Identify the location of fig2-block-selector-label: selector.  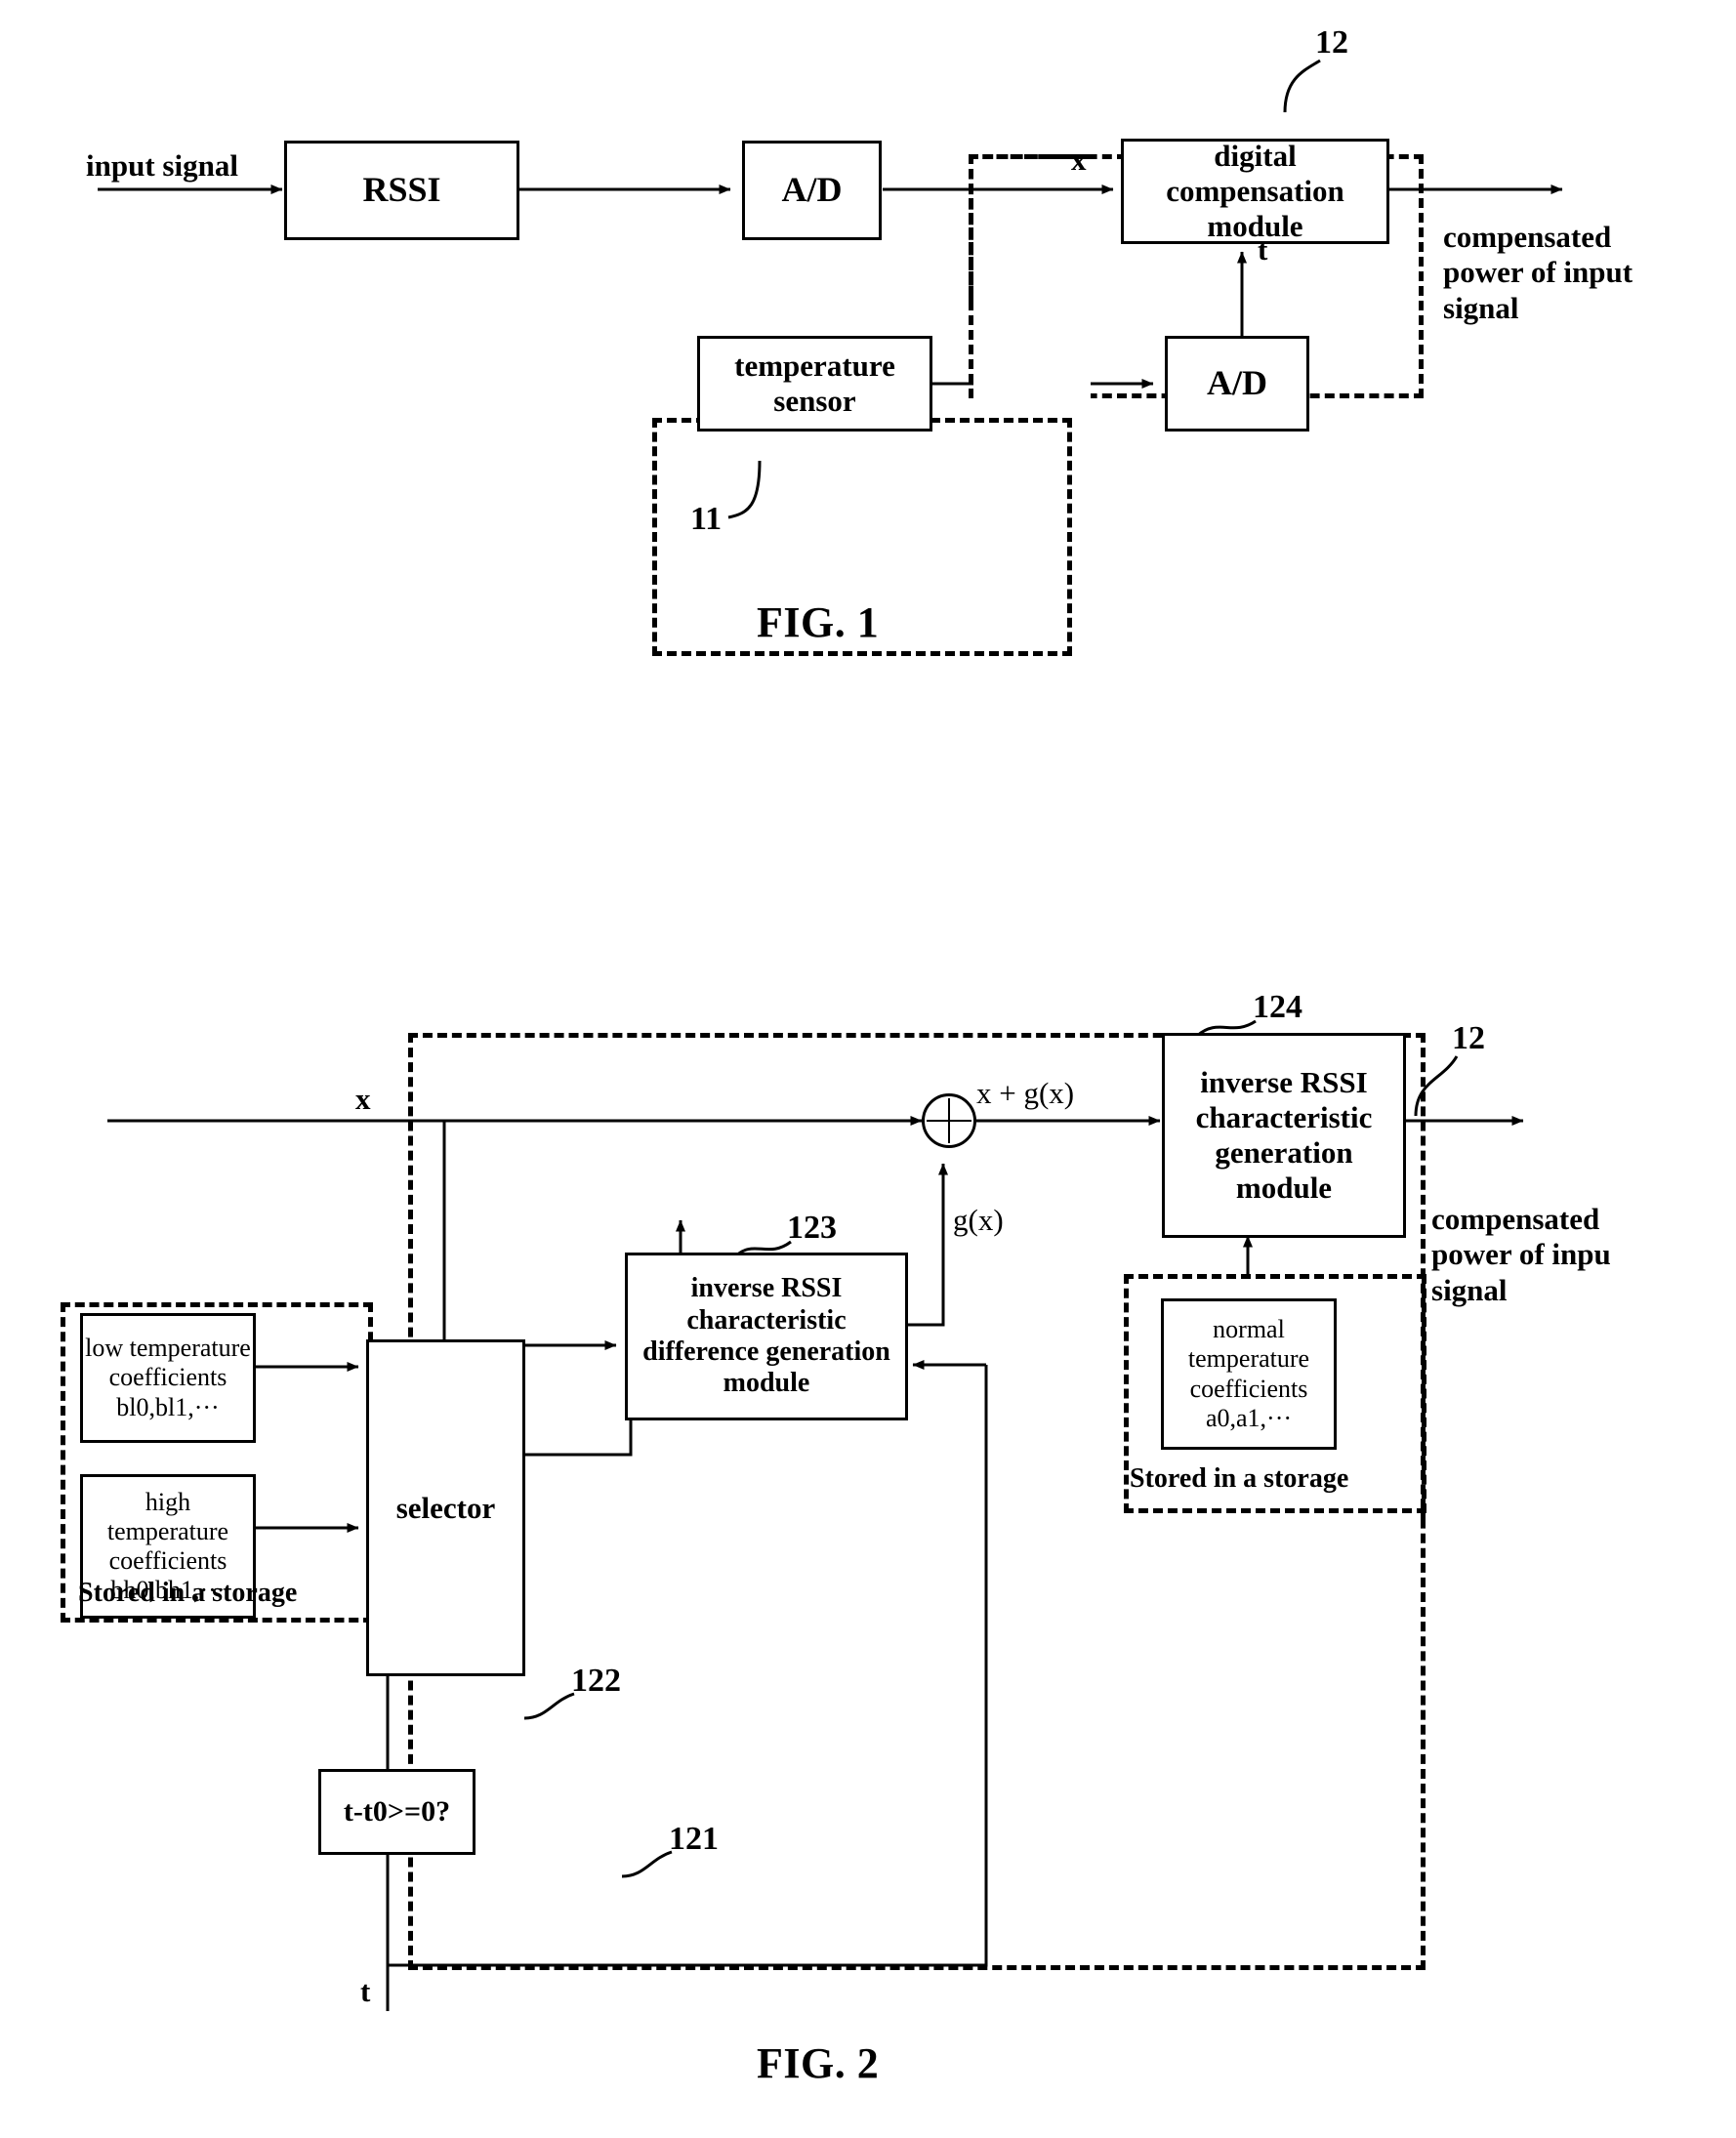
(445, 1507).